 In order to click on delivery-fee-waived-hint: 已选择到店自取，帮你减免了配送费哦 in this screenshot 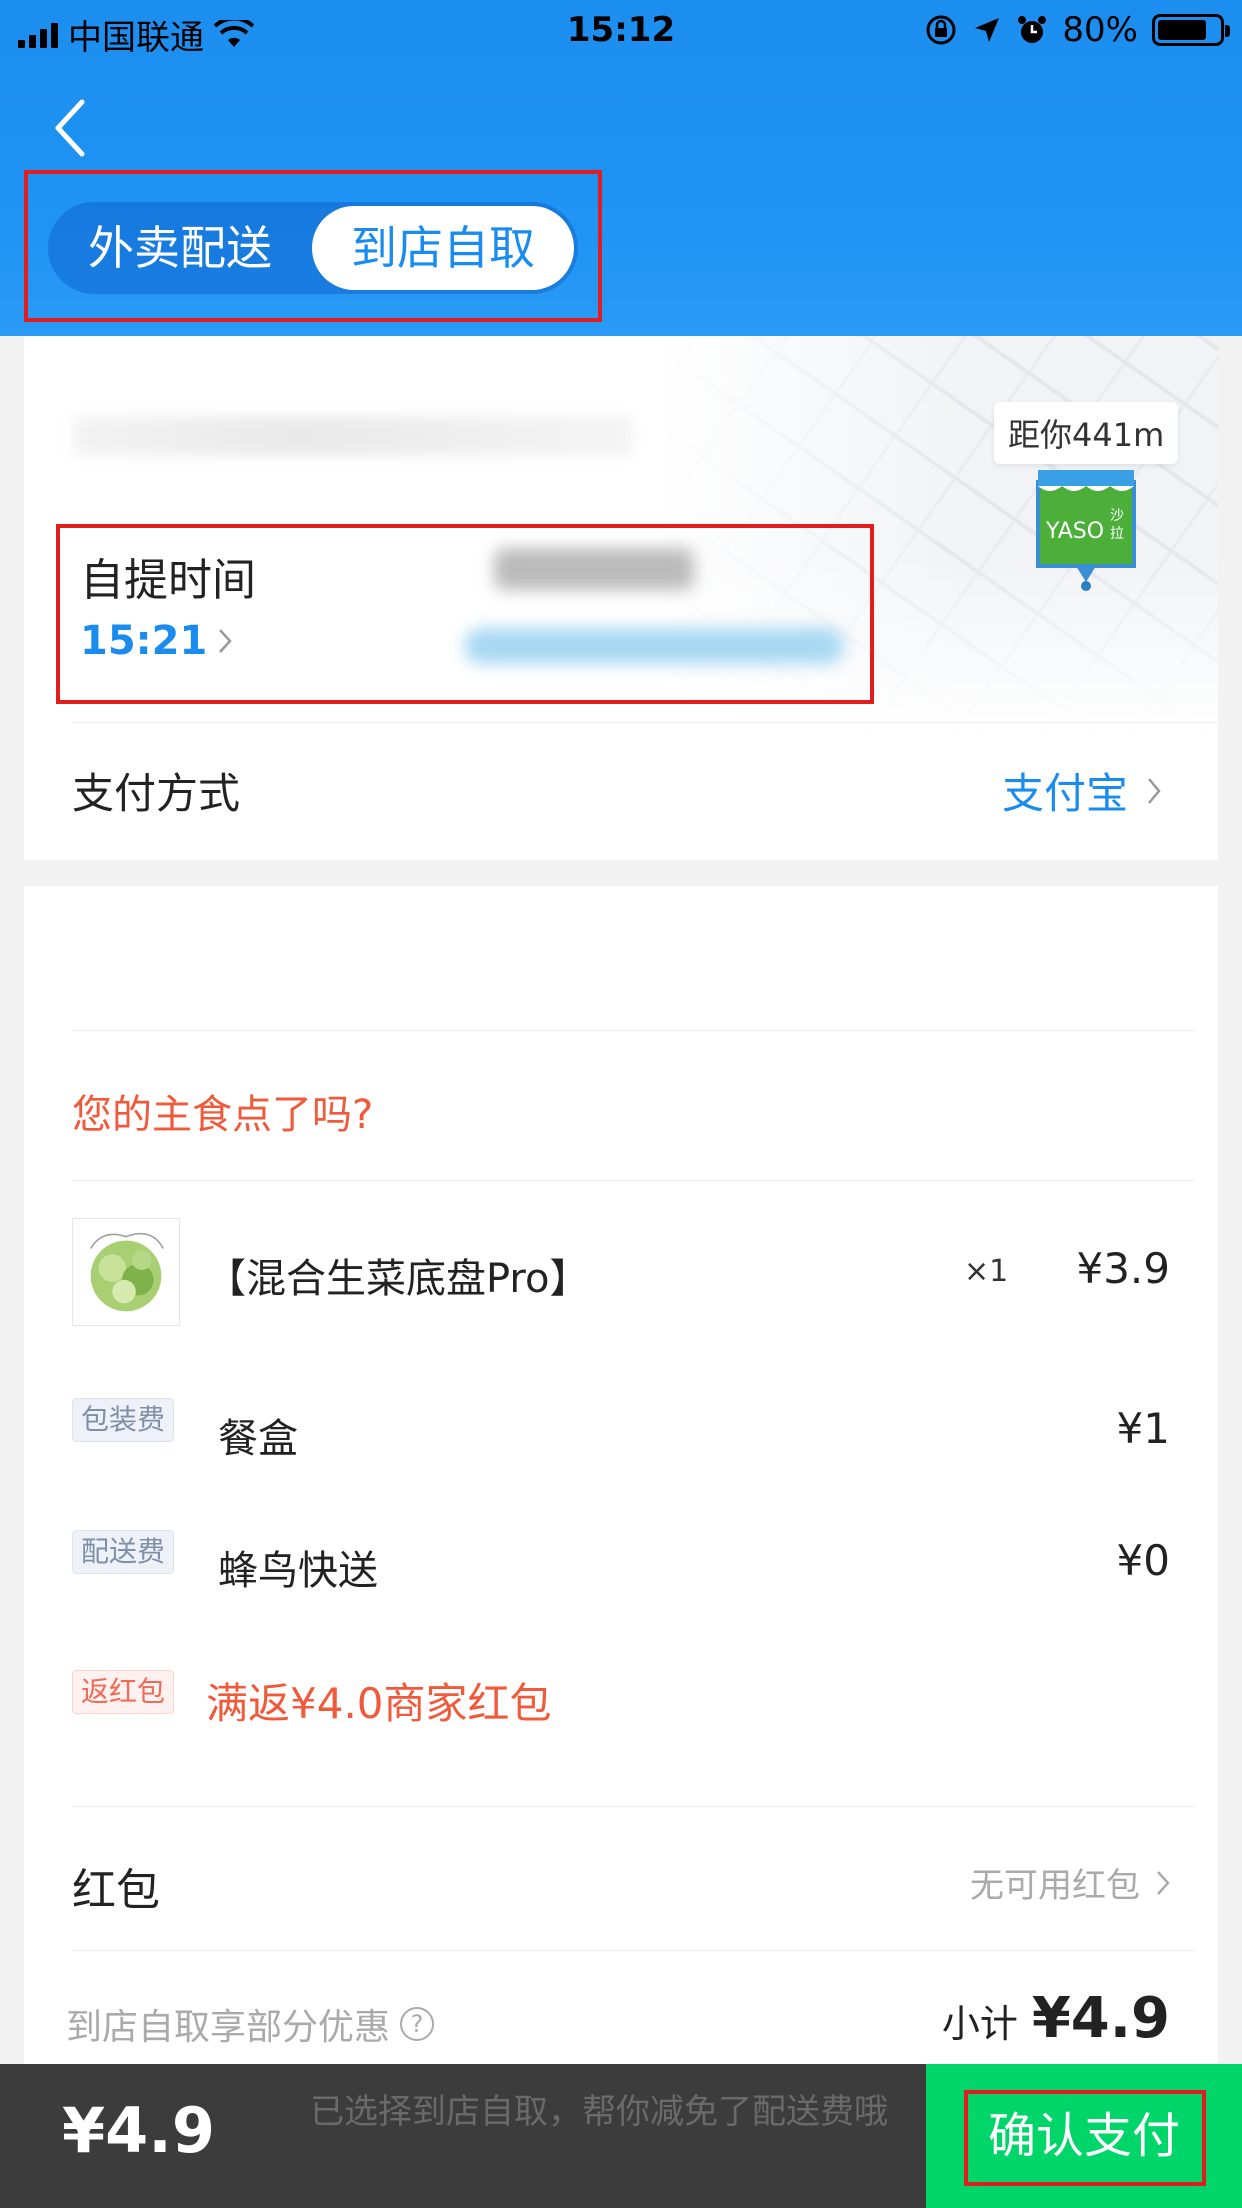, I will do `click(599, 2112)`.